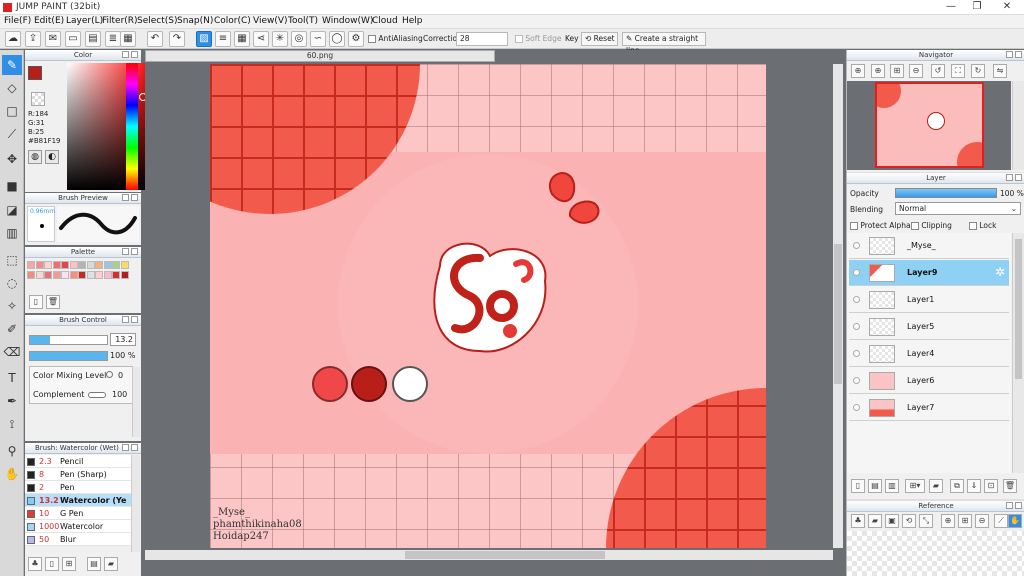 Image resolution: width=1024 pixels, height=576 pixels. I want to click on menu-color: Color(C), so click(232, 21).